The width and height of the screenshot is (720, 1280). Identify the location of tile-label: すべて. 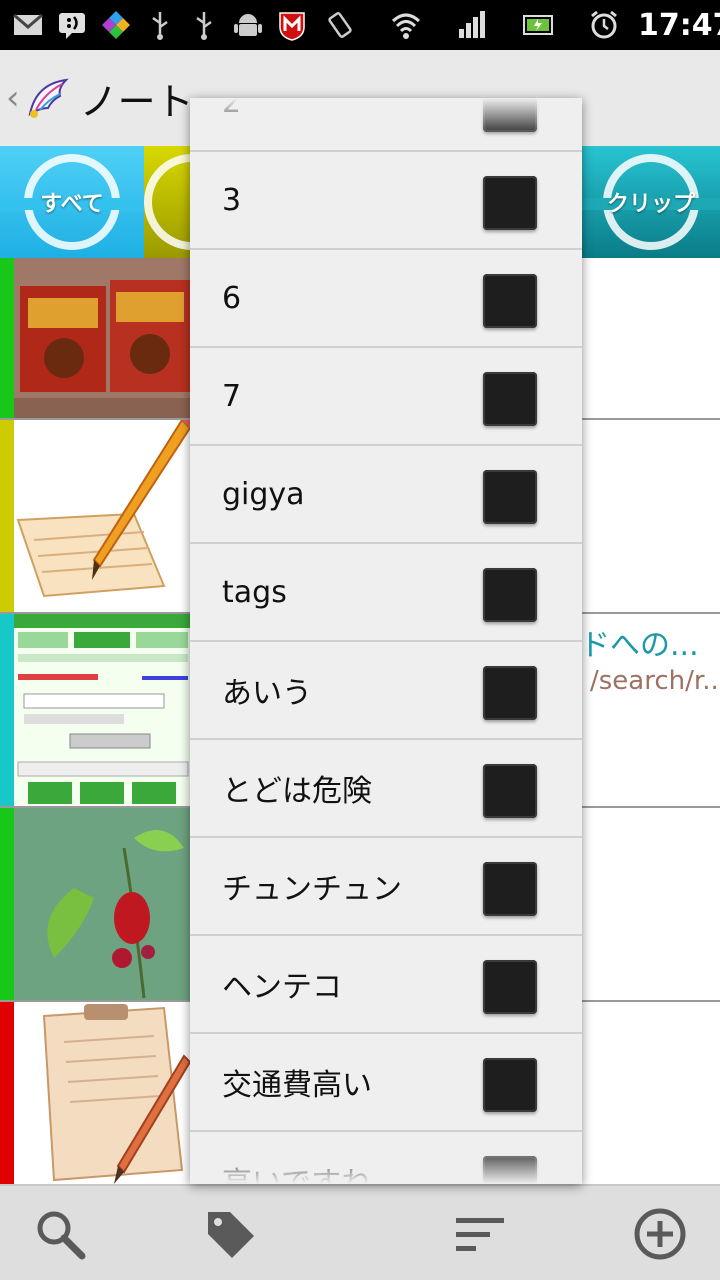
(72, 204).